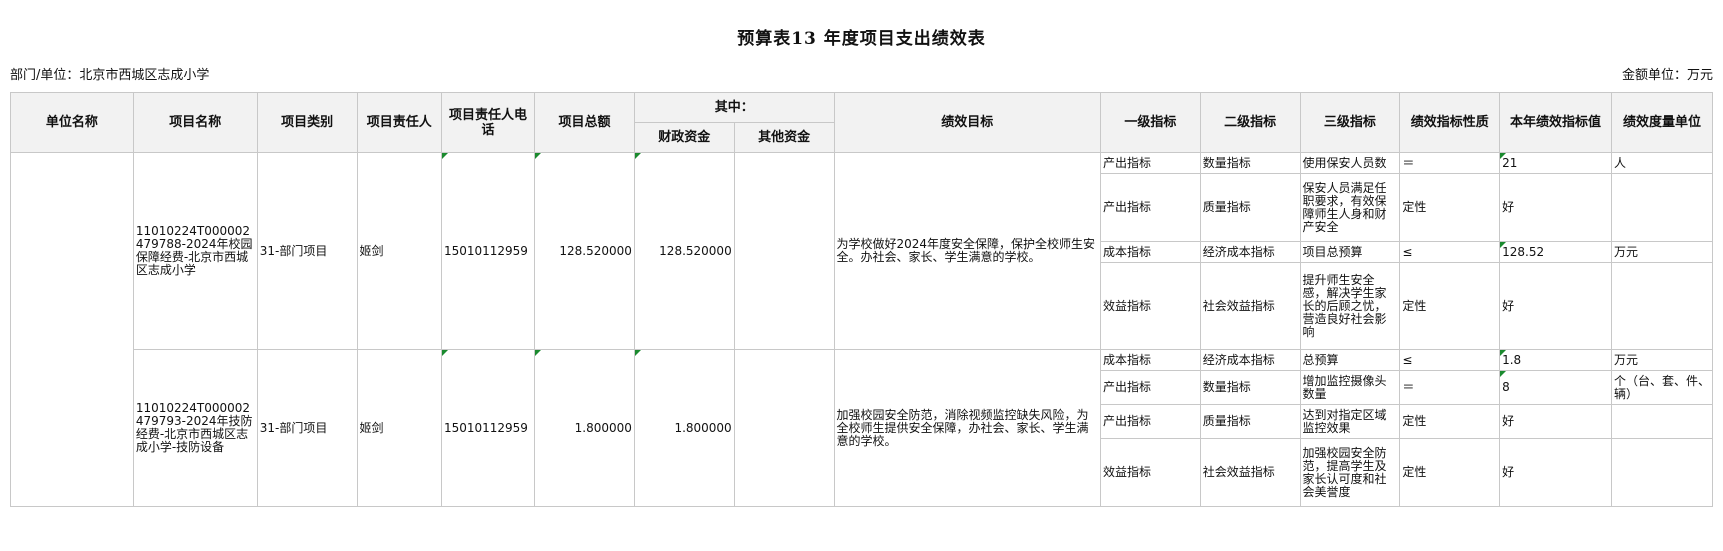  What do you see at coordinates (967, 122) in the screenshot?
I see `header-goal: 绩效目标` at bounding box center [967, 122].